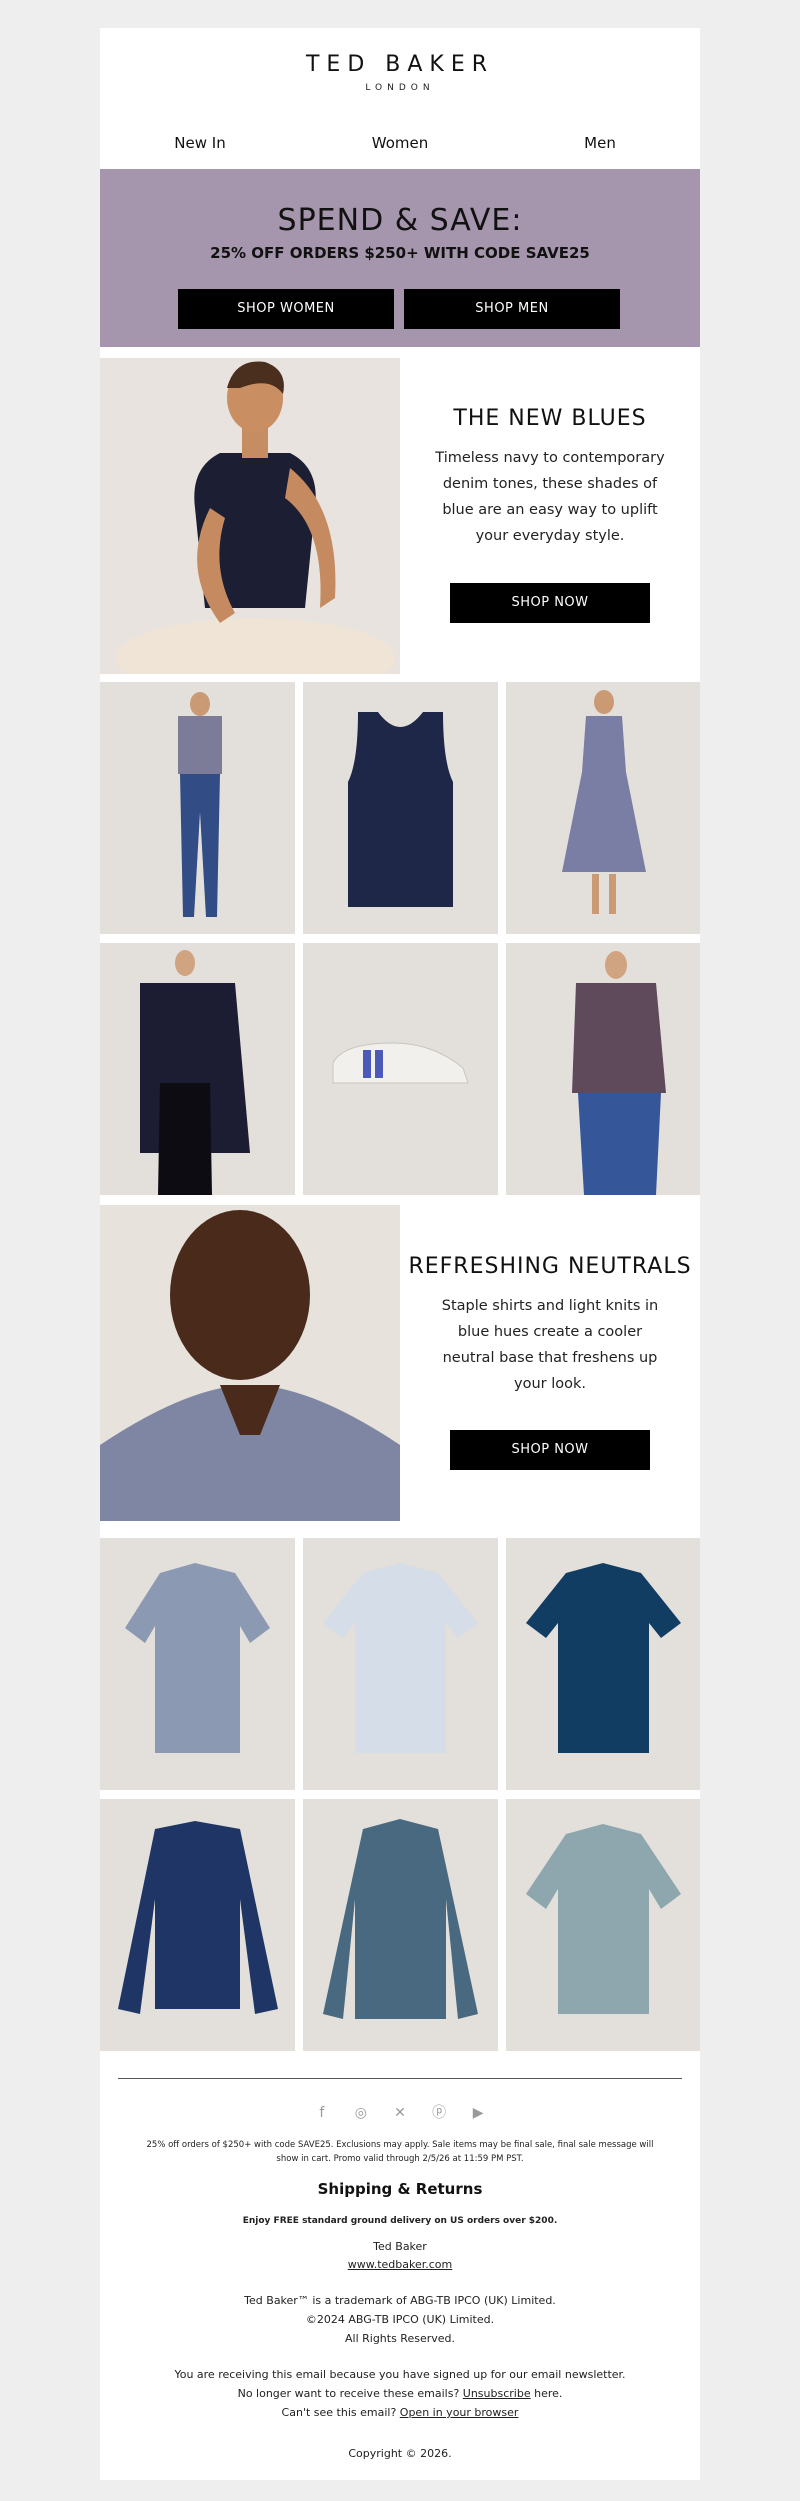  I want to click on shop-women-button: SHOP WOMEN, so click(286, 309).